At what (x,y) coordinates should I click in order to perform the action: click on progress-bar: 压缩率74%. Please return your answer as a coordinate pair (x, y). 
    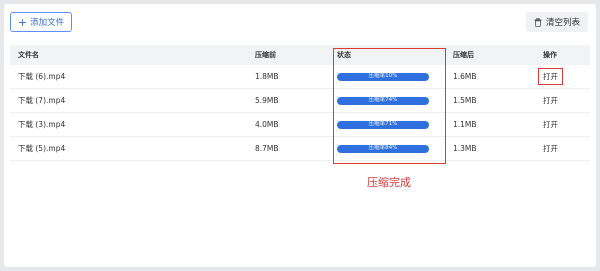
    Looking at the image, I should click on (383, 100).